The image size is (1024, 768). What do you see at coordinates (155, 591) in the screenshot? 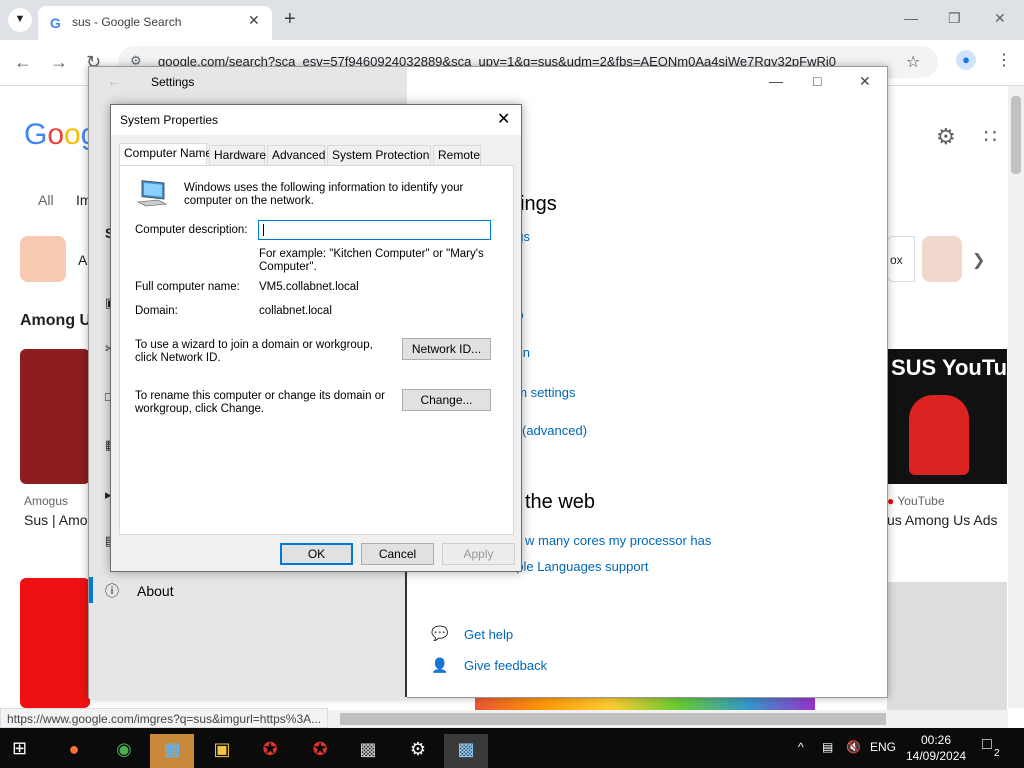
I see `nav-item-about: About` at bounding box center [155, 591].